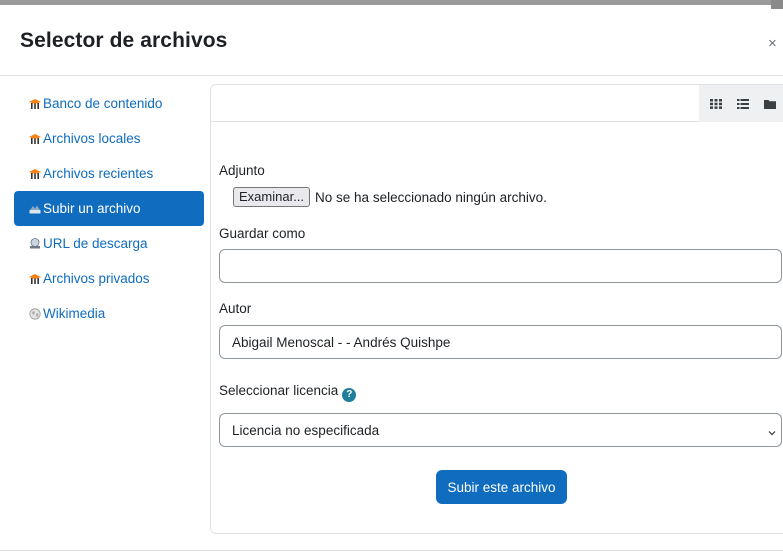 This screenshot has height=553, width=783. I want to click on list-view-icon, so click(743, 104).